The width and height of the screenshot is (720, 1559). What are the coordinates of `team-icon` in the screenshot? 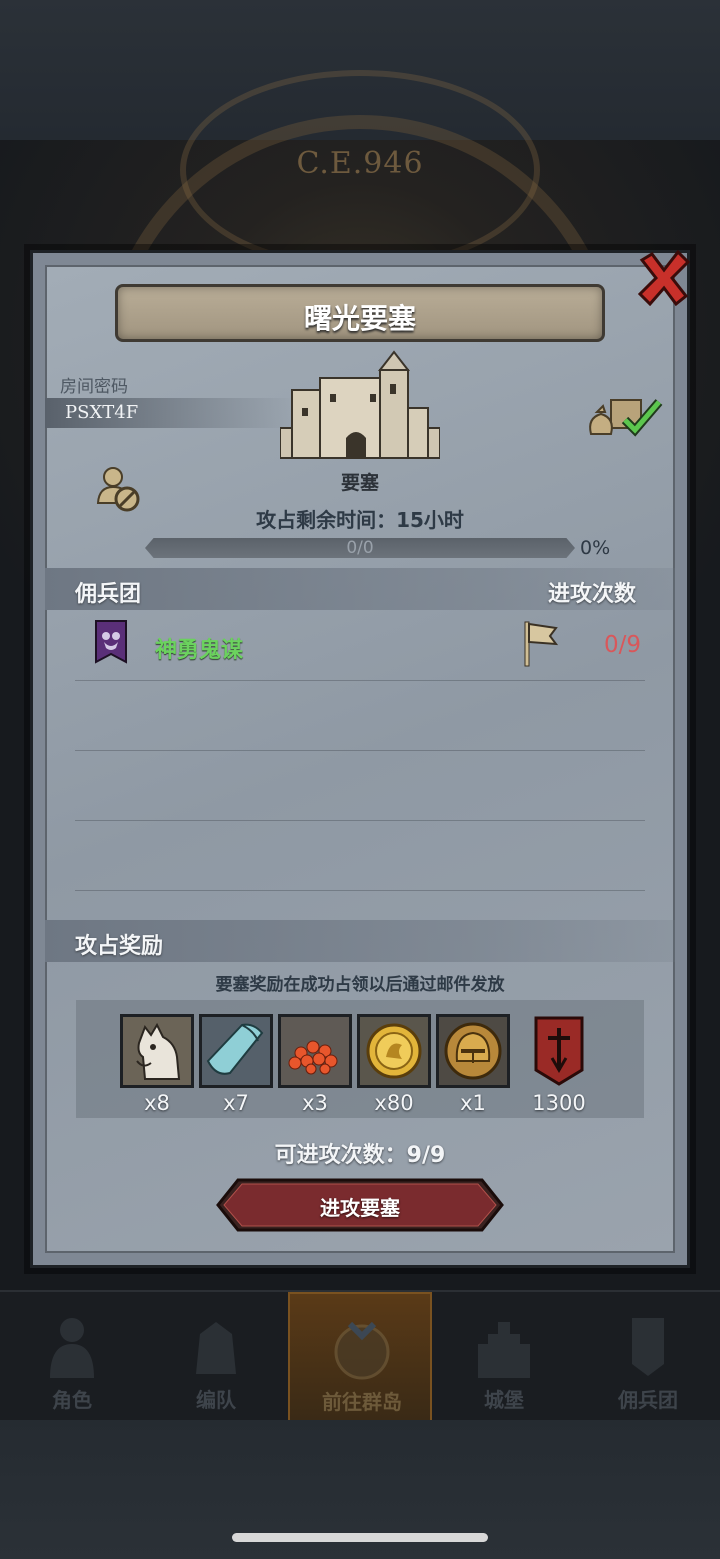 It's located at (216, 1348).